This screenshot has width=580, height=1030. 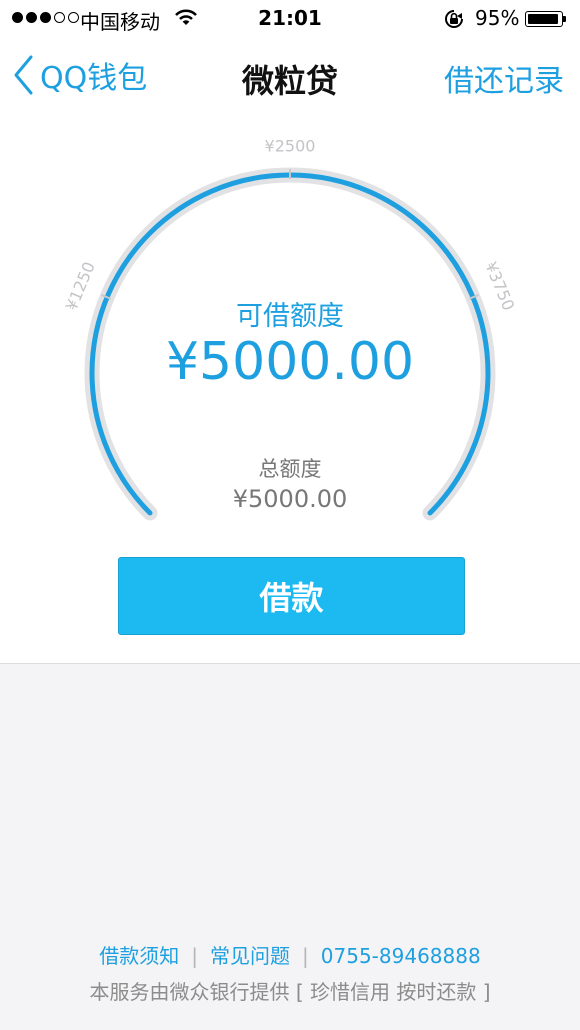 I want to click on available-credit-amount: ¥5000.00, so click(x=290, y=362).